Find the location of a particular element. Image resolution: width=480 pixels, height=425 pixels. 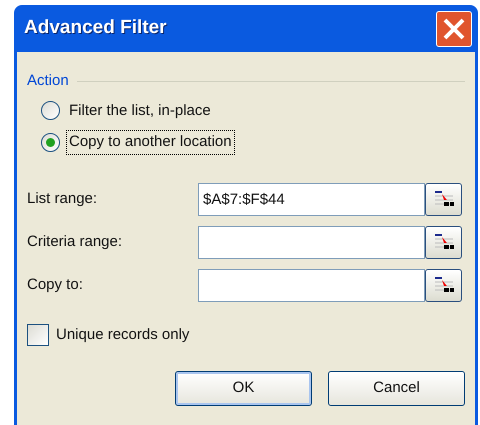

radio-option: Copy to another location is located at coordinates (253, 142).